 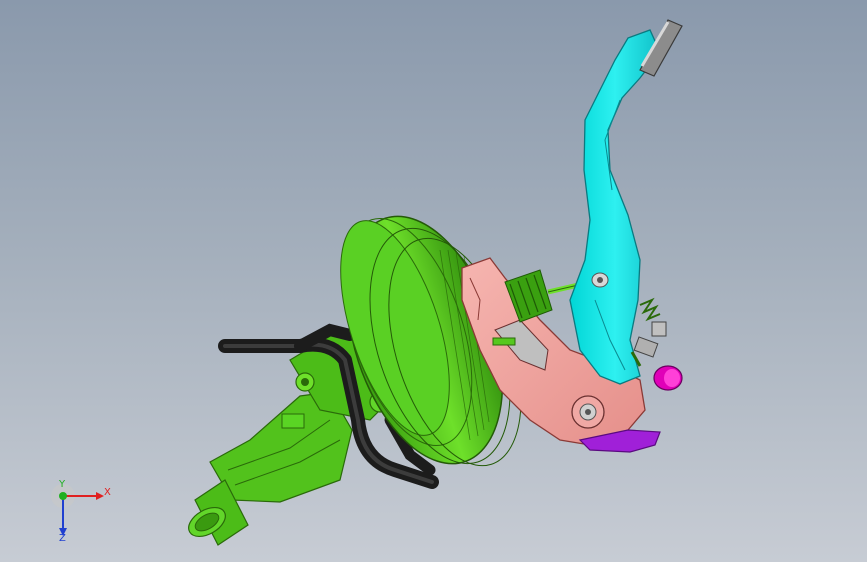 What do you see at coordinates (615, 207) in the screenshot?
I see `brake-pedal-arm` at bounding box center [615, 207].